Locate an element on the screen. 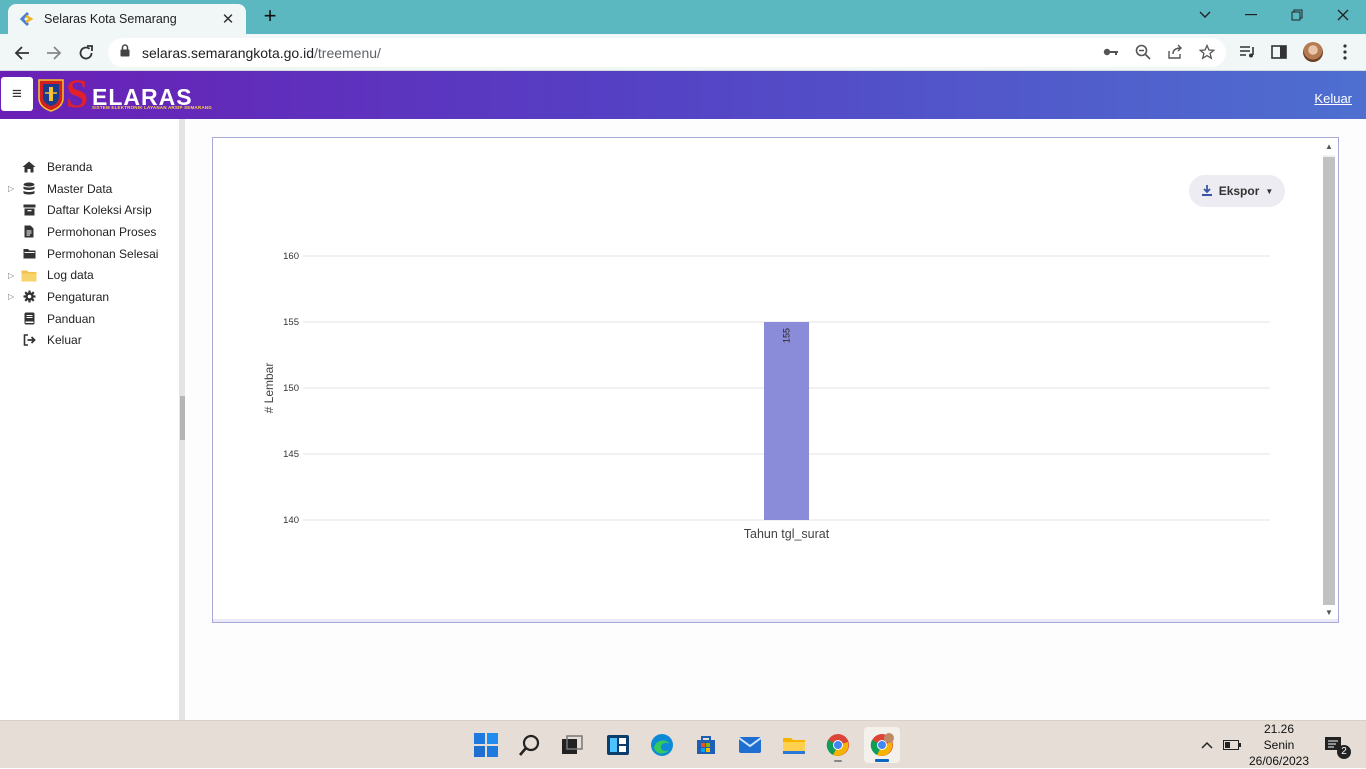 The image size is (1366, 769). brand-subtitle: SISTEM ELEKTRONIK LAYANAN ARSIP SEMARANG is located at coordinates (152, 107).